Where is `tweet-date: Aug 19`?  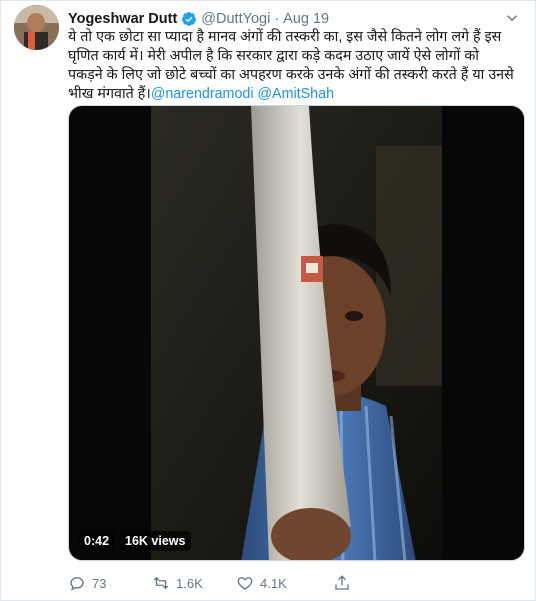
tweet-date: Aug 19 is located at coordinates (306, 19).